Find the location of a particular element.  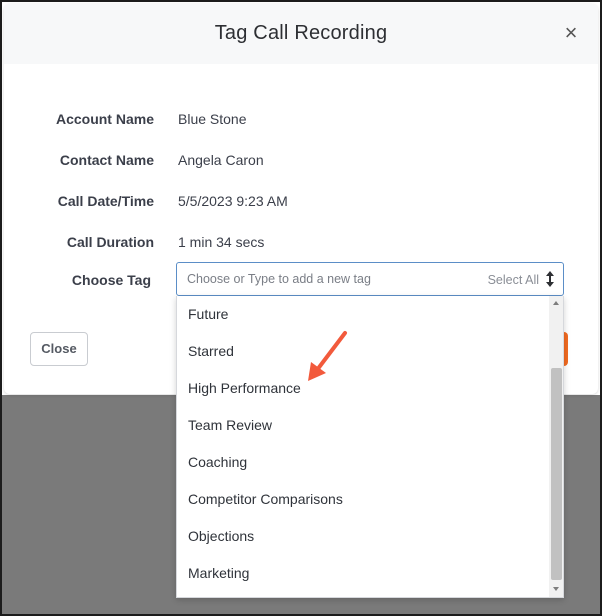

scrollbar-thumb is located at coordinates (556, 474).